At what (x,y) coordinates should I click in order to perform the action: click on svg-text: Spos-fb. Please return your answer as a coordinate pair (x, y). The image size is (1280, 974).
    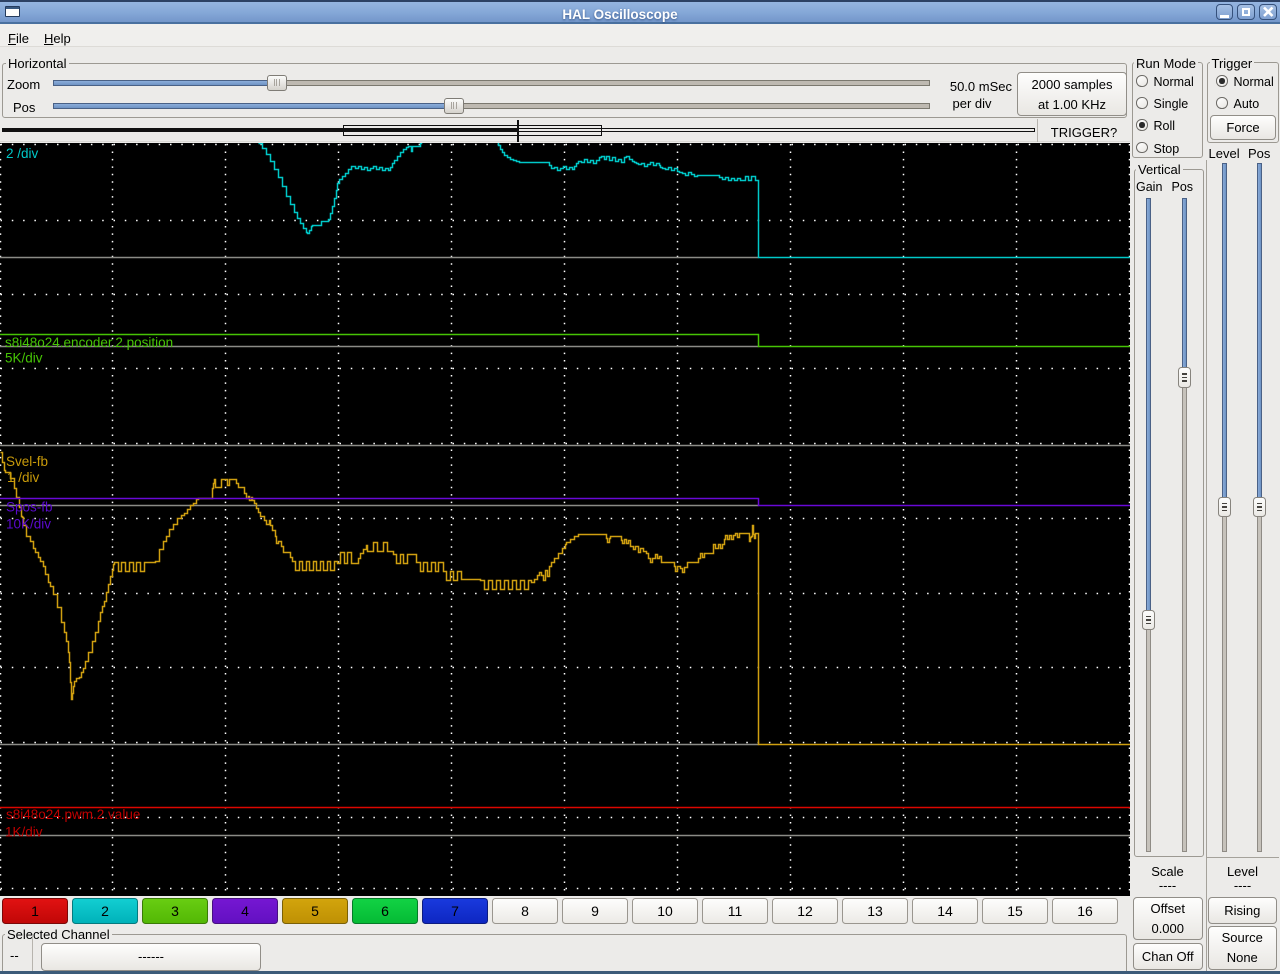
    Looking at the image, I should click on (29, 507).